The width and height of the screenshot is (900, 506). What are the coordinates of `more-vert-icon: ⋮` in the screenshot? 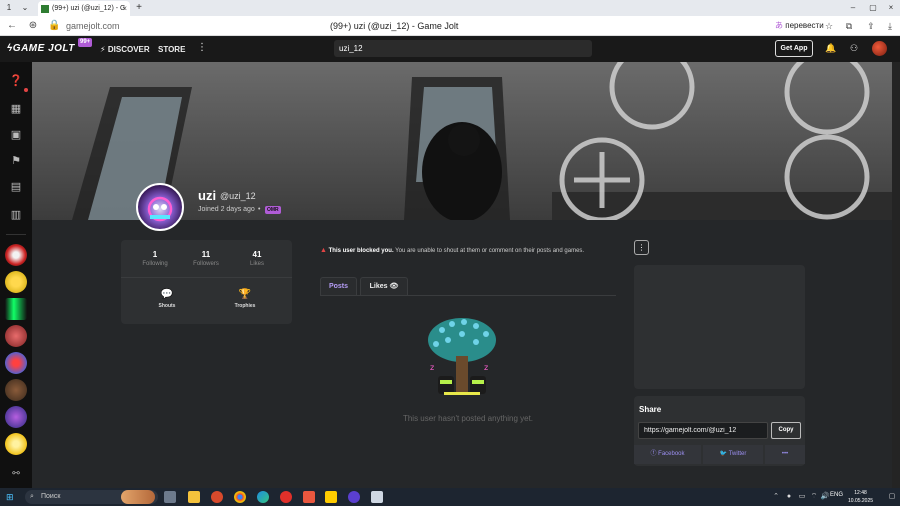 It's located at (202, 47).